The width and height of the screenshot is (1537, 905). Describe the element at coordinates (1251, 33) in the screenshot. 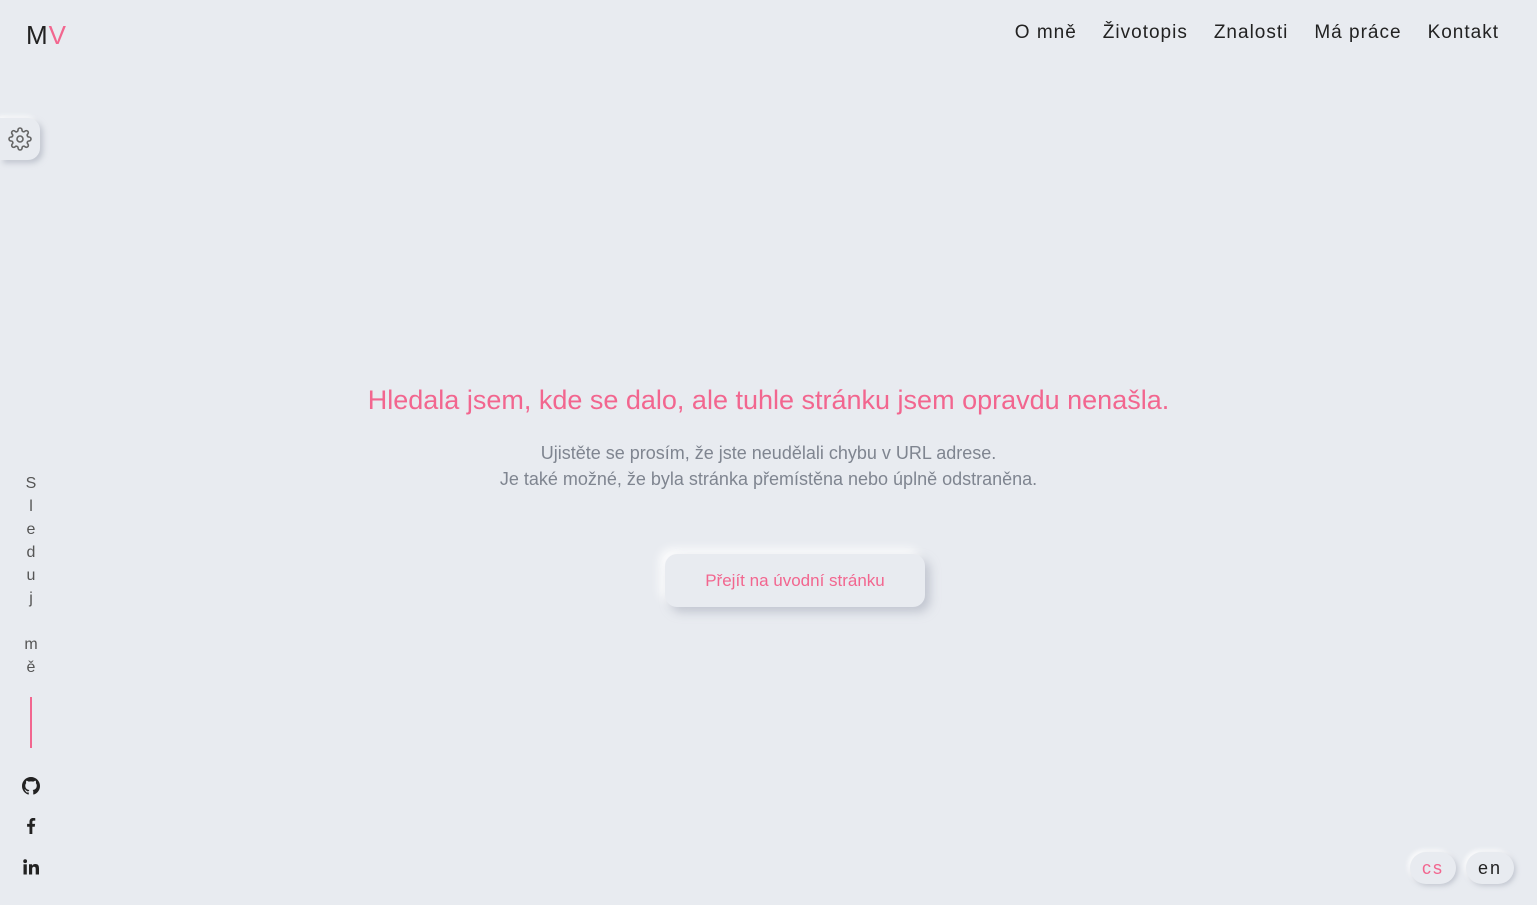

I see `nav-item-skills: Znalosti` at that location.